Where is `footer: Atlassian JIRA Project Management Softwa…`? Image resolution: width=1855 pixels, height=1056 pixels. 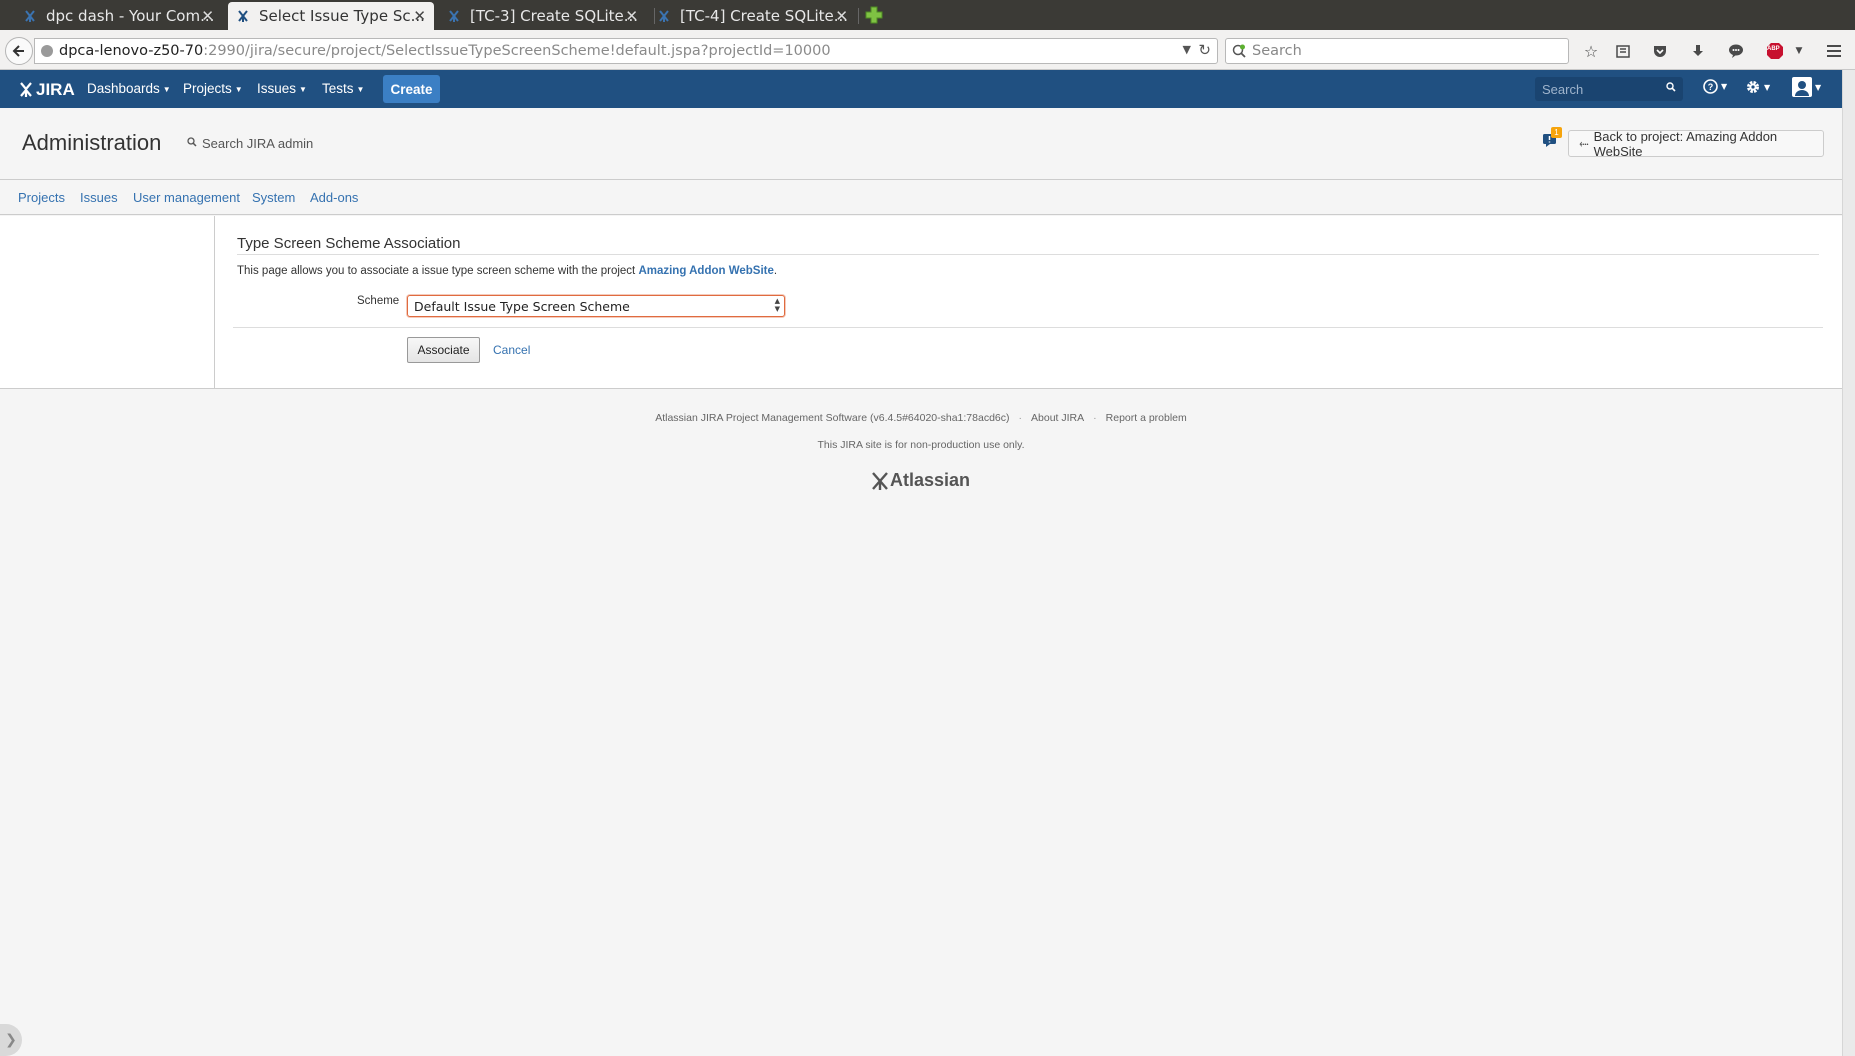 footer: Atlassian JIRA Project Management Softwa… is located at coordinates (921, 450).